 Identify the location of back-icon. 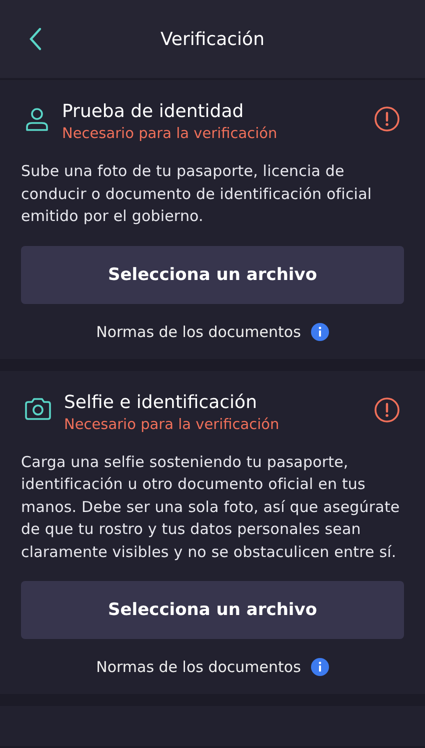
(35, 39).